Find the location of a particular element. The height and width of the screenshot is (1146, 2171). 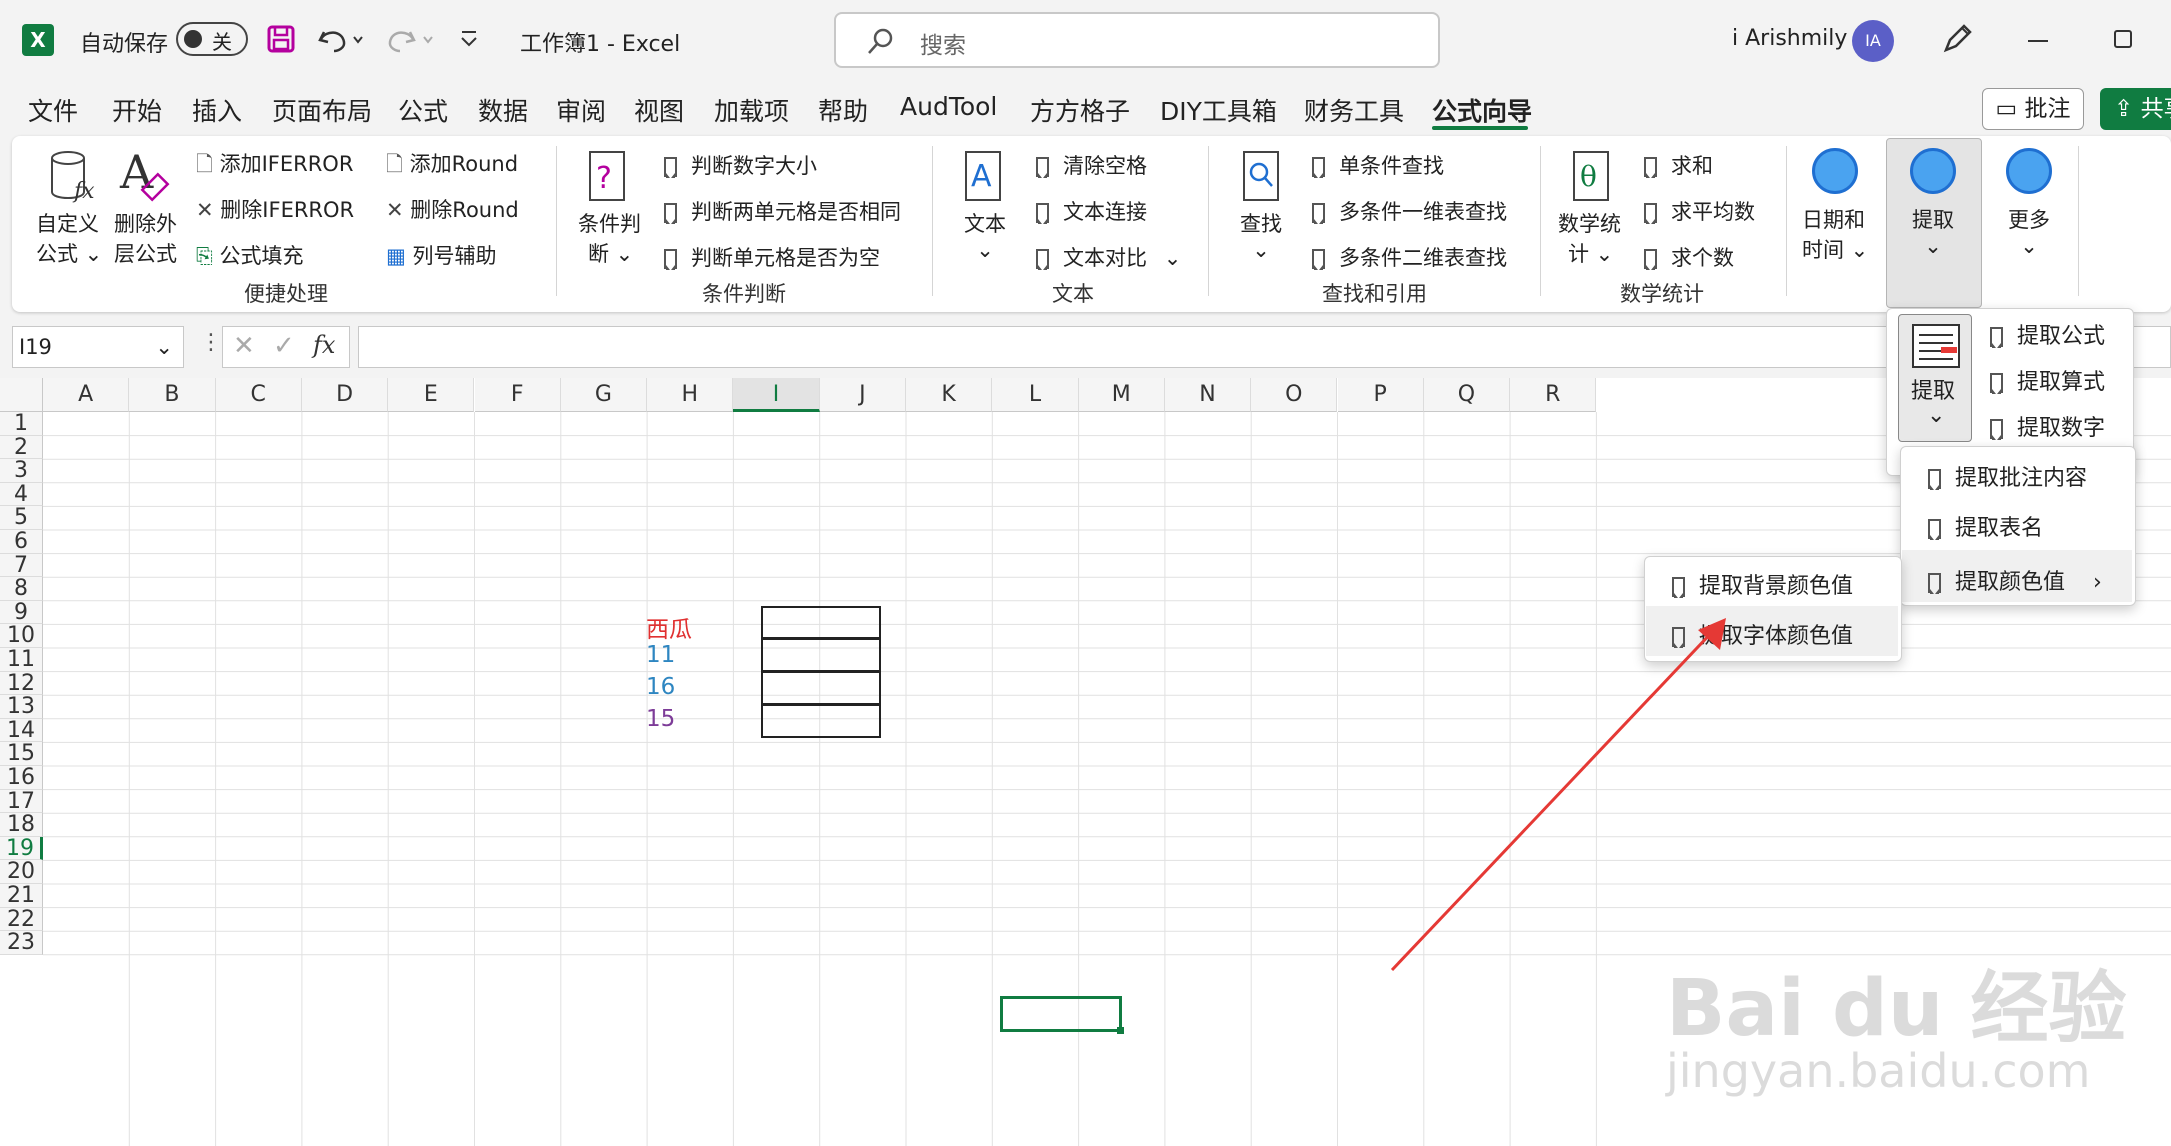

search-box: 搜索 is located at coordinates (1137, 40).